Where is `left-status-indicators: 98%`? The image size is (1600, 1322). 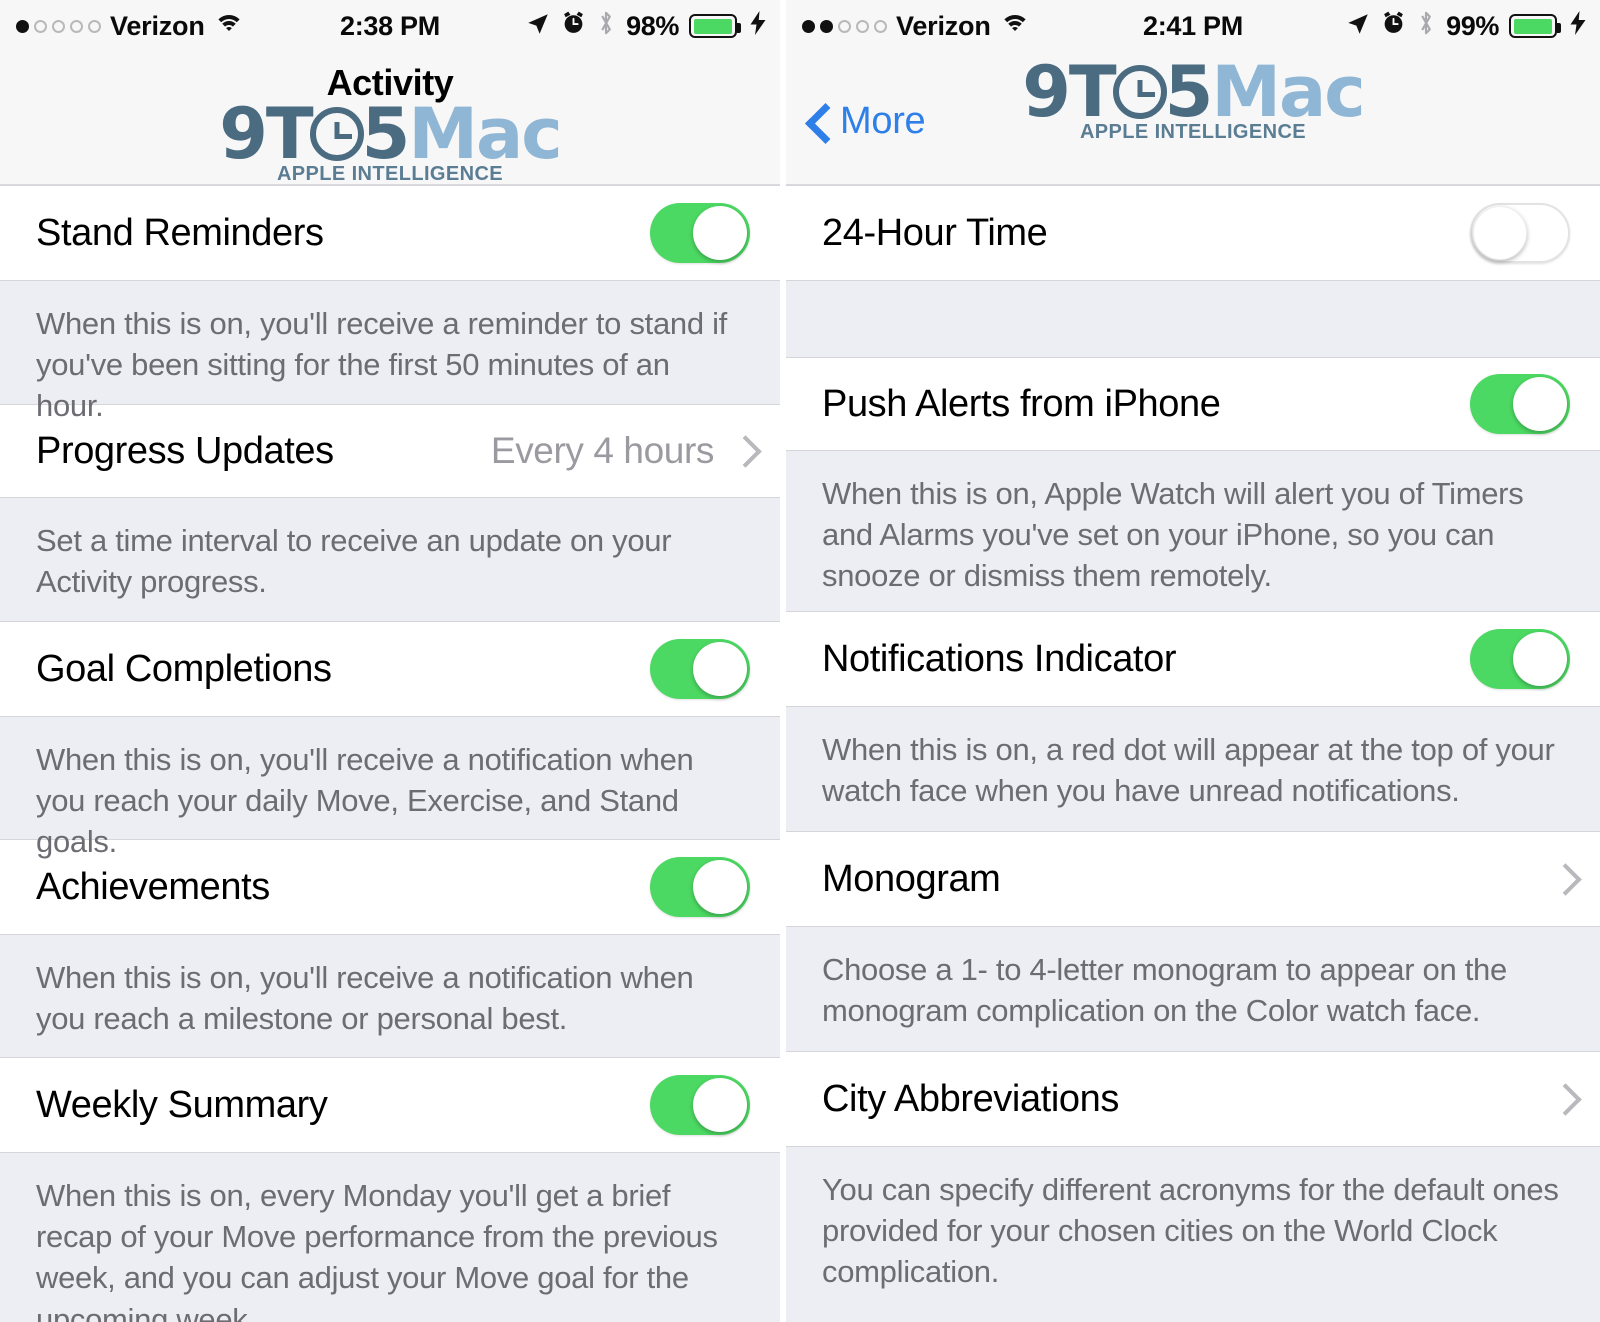 left-status-indicators: 98% is located at coordinates (645, 26).